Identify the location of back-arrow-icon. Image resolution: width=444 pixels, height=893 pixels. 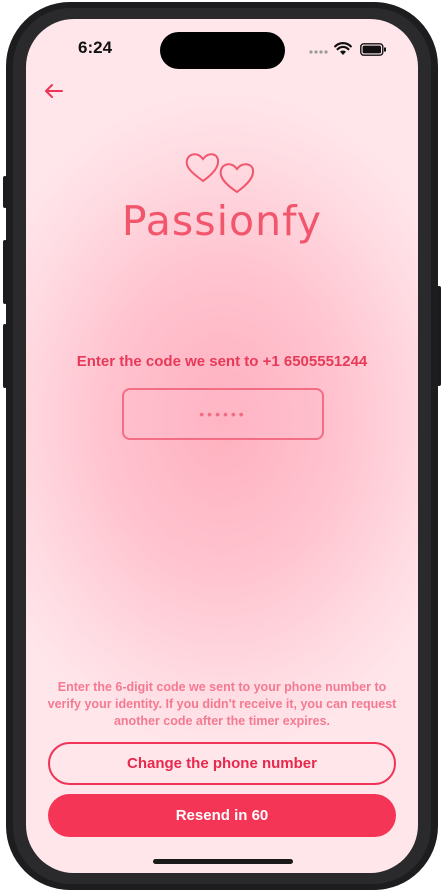
(54, 91).